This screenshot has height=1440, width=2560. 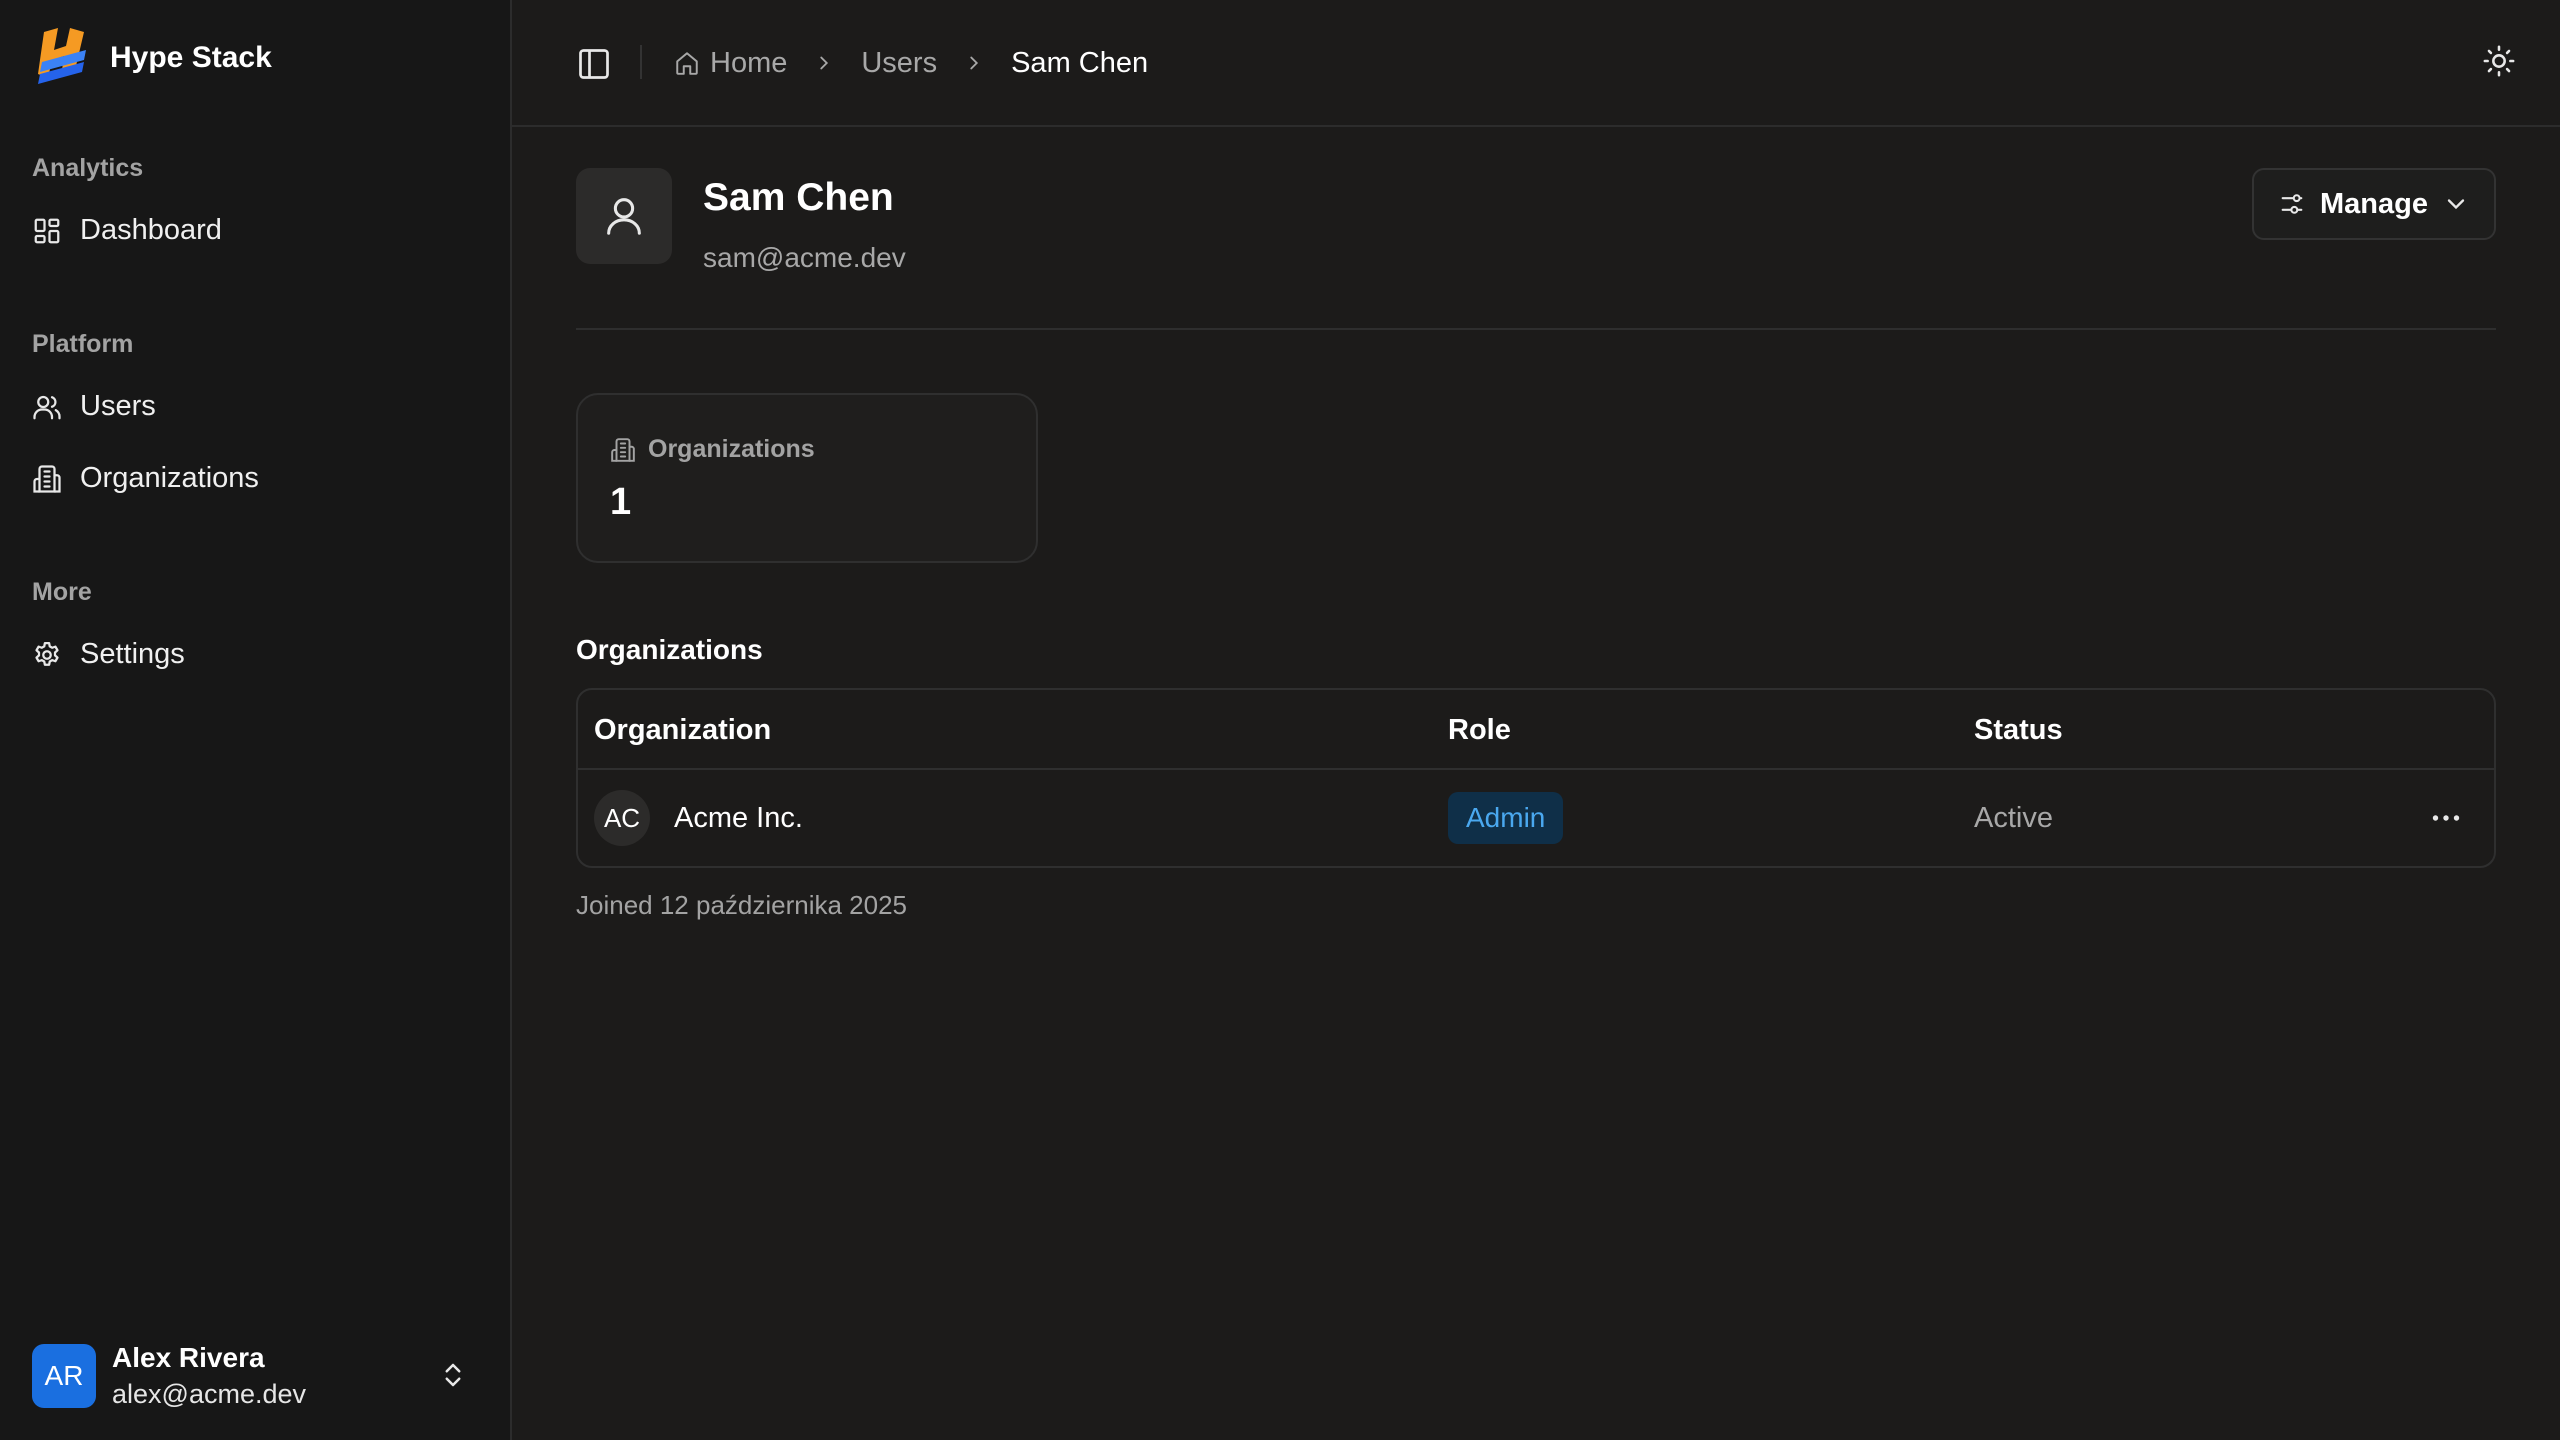 I want to click on avatar: AR, so click(x=64, y=1376).